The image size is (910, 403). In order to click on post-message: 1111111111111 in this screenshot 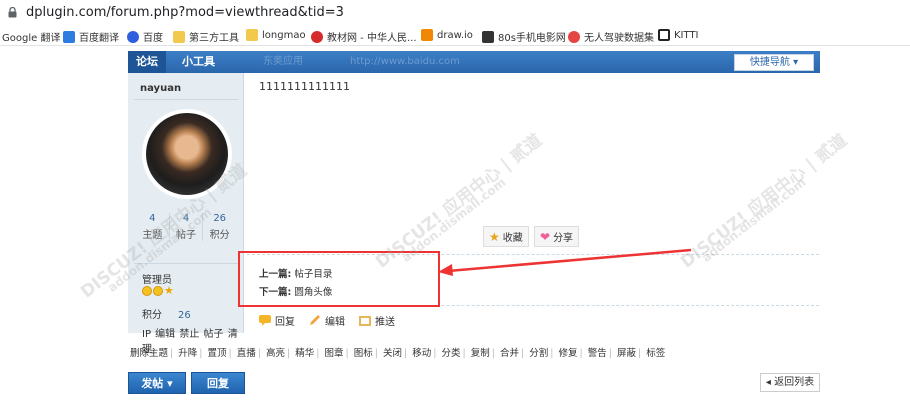, I will do `click(304, 86)`.